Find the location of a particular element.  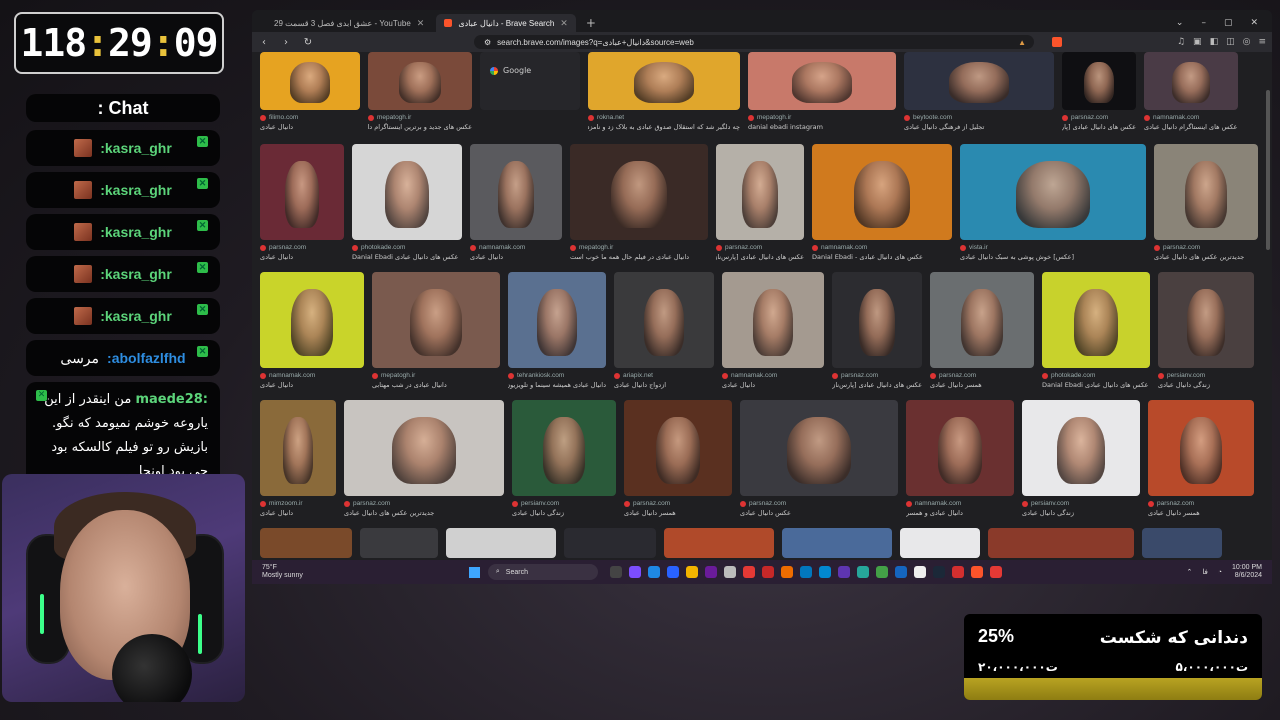

image-caption: danial ebadi instagram is located at coordinates (822, 127).